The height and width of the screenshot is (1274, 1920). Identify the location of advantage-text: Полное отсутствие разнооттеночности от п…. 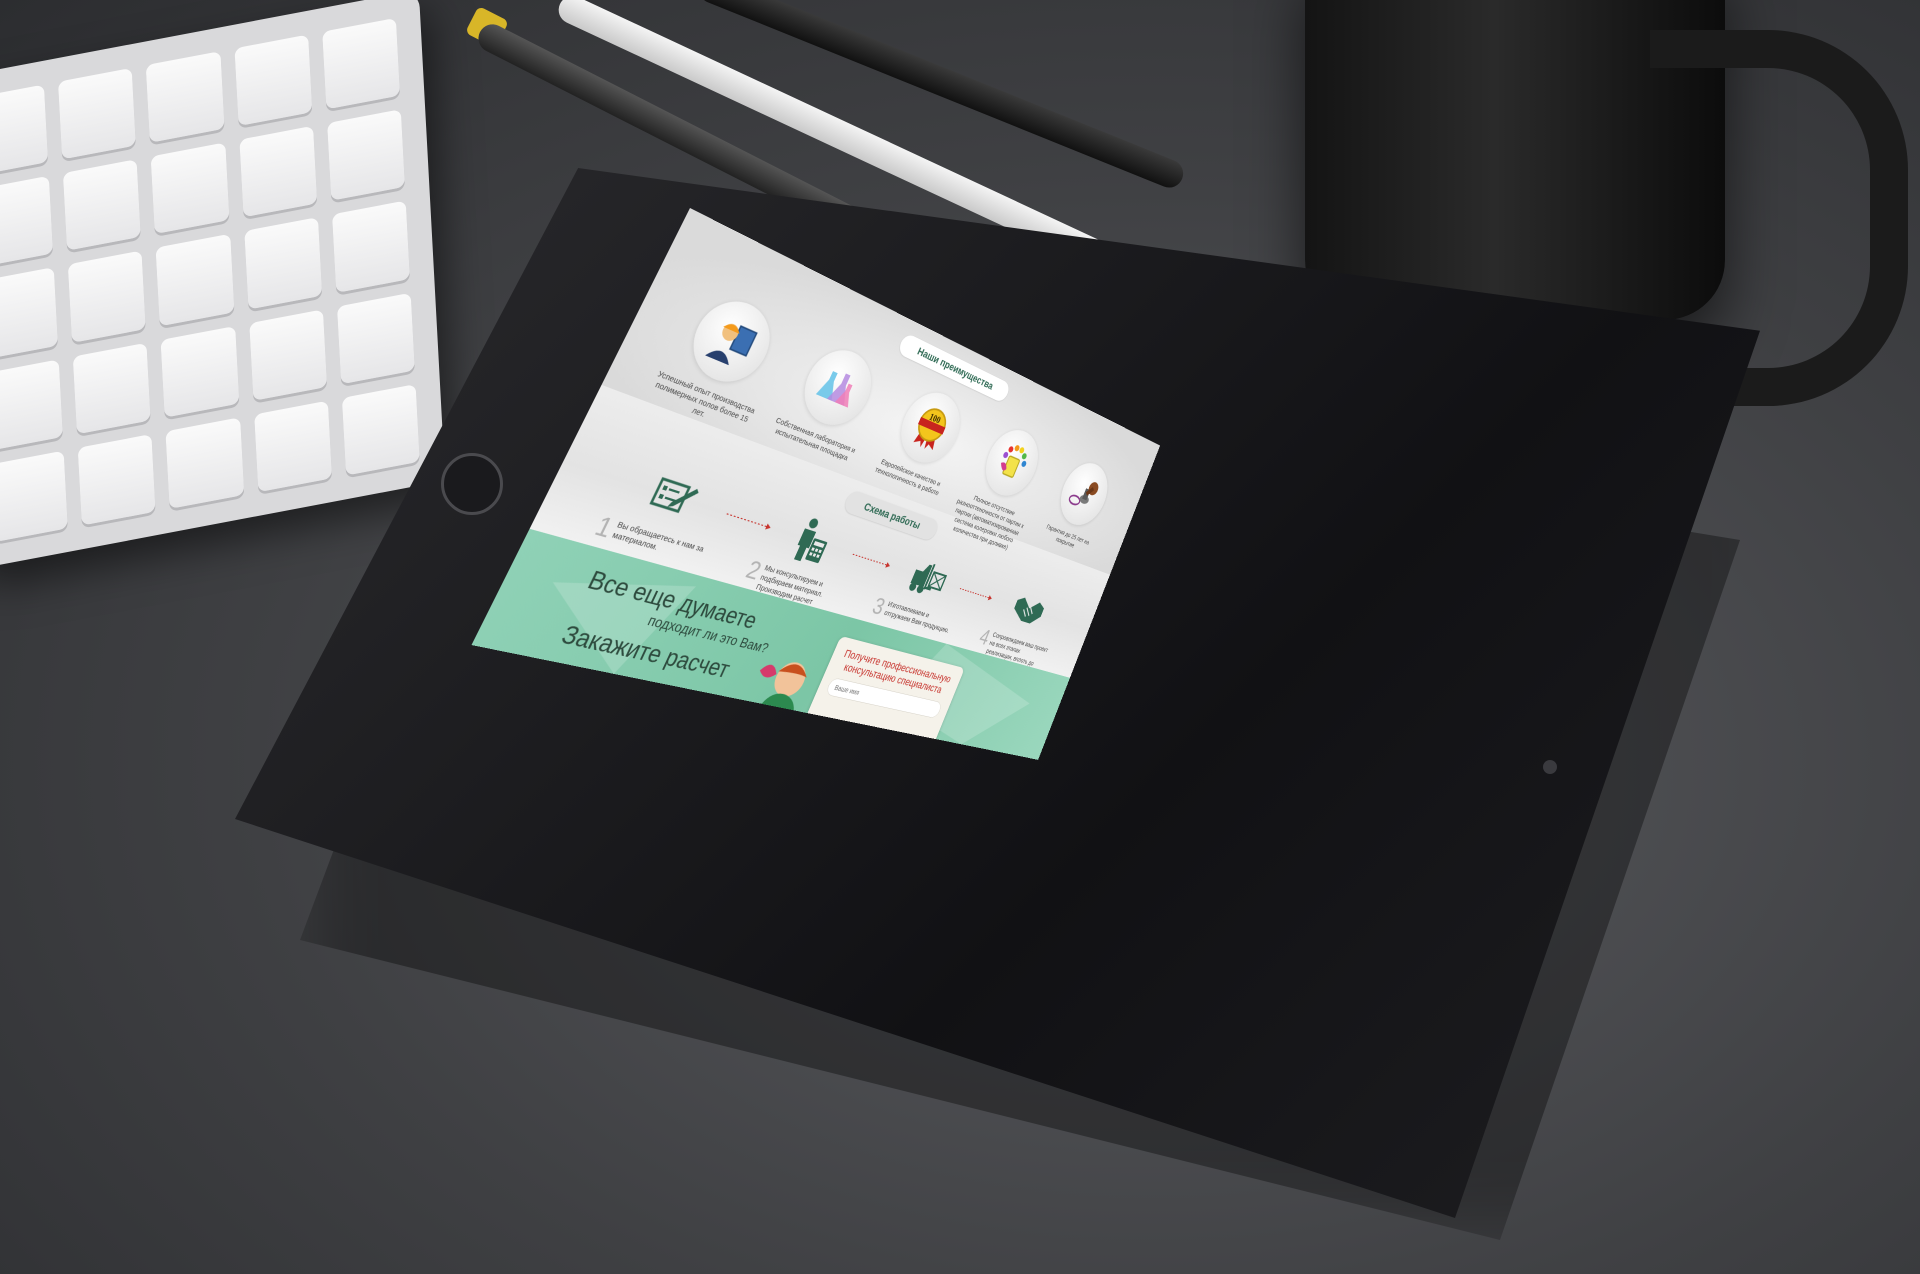
(988, 523).